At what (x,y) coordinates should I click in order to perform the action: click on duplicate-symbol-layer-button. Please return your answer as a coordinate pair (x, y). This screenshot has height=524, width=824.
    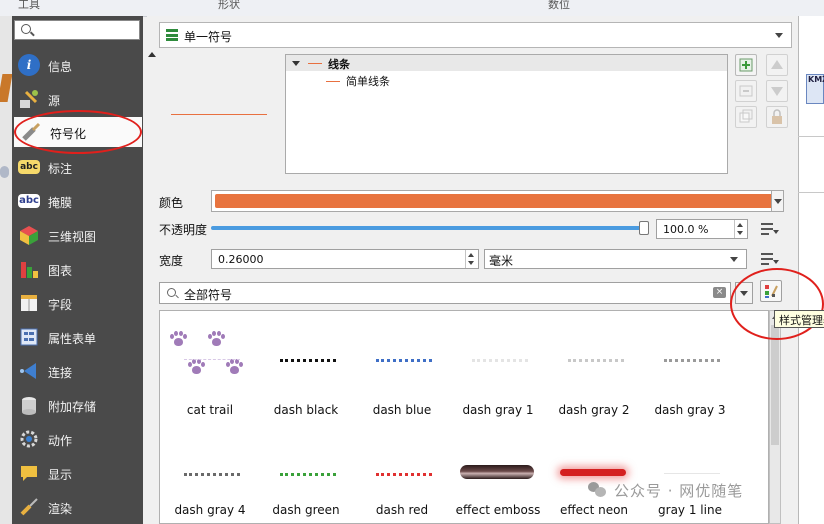
    Looking at the image, I should click on (746, 117).